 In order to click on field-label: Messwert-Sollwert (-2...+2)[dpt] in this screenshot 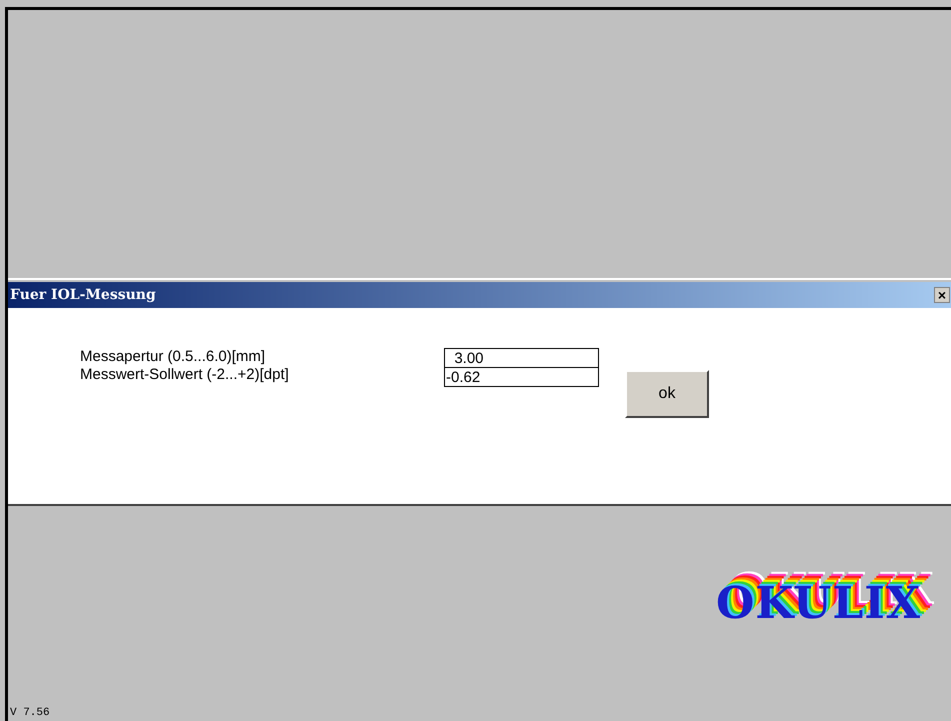, I will do `click(185, 375)`.